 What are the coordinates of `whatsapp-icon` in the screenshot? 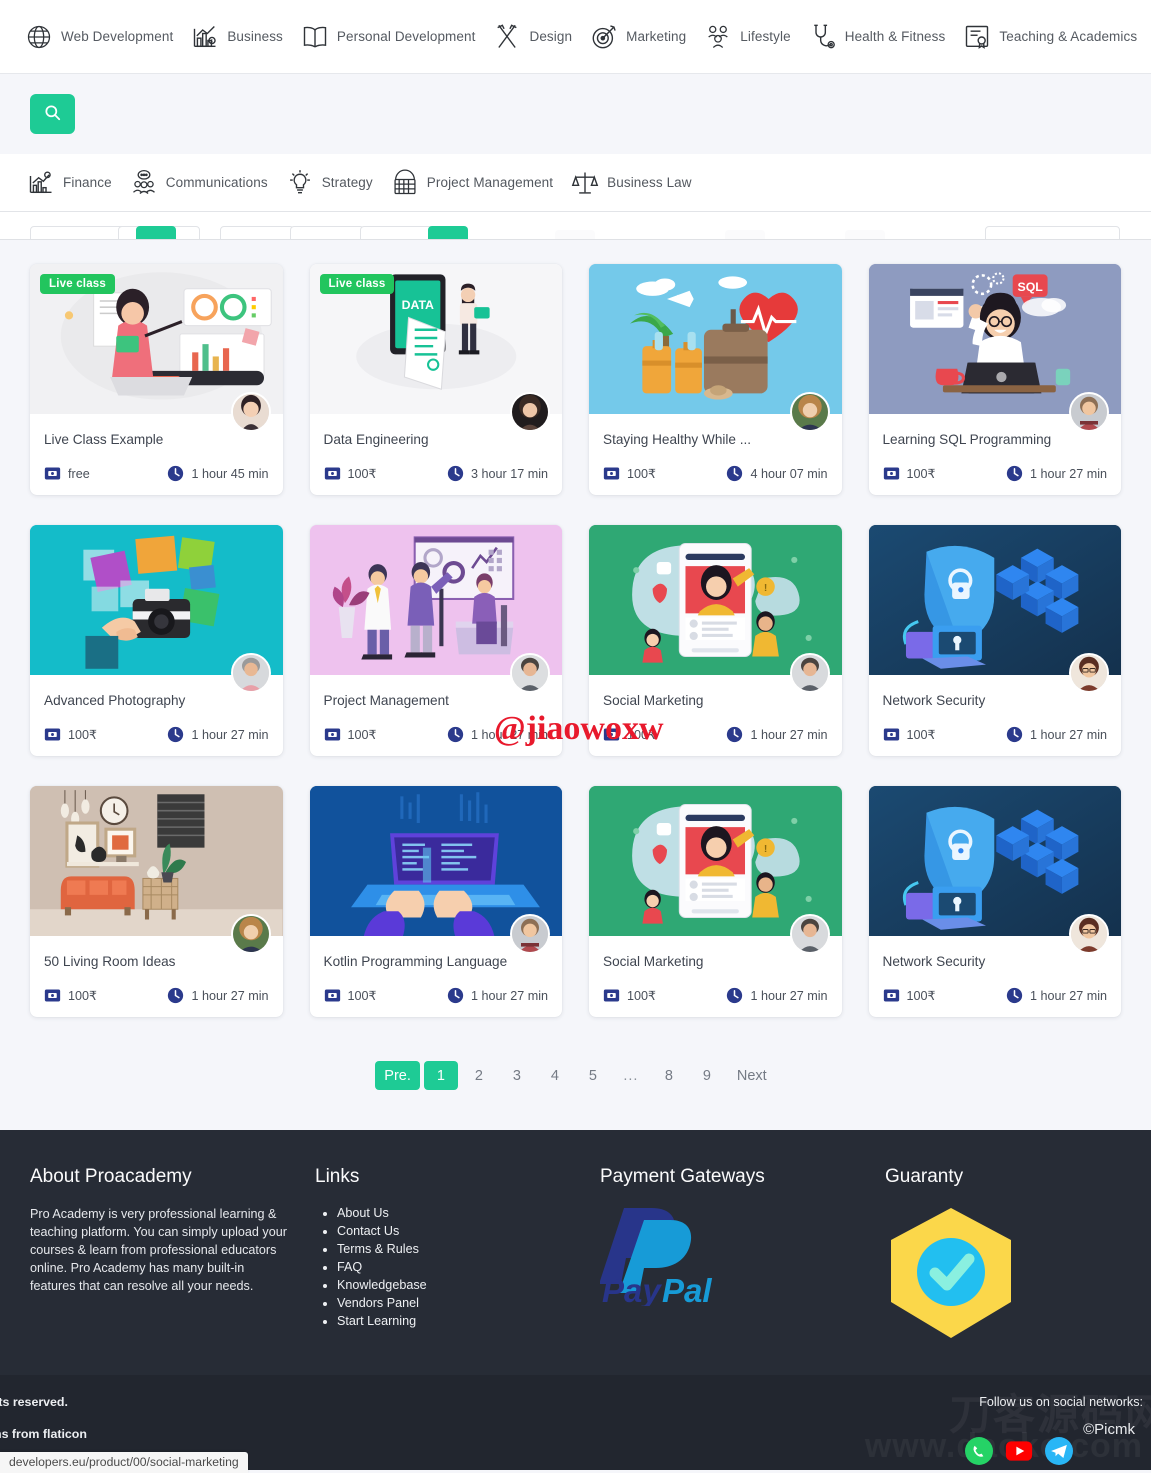 It's located at (979, 1451).